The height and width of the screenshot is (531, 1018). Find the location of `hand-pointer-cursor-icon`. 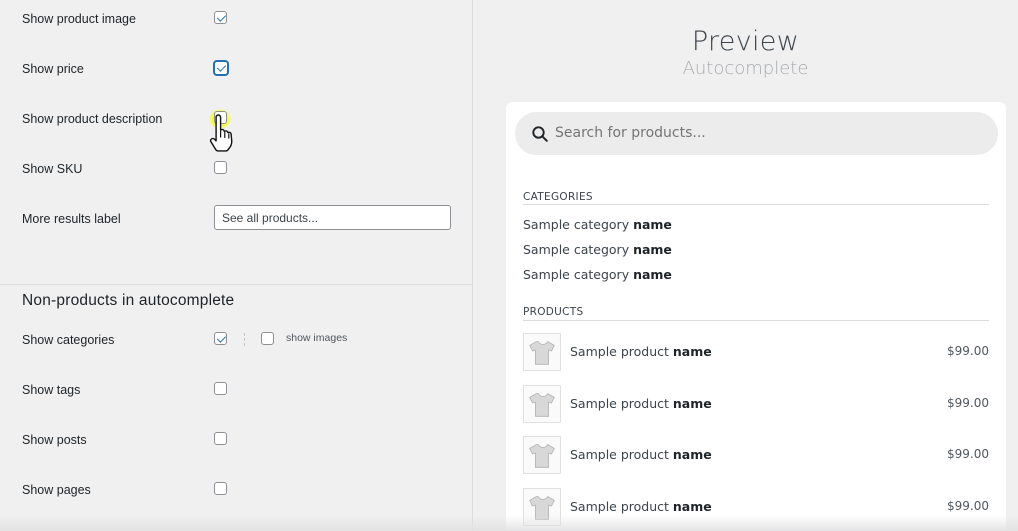

hand-pointer-cursor-icon is located at coordinates (221, 133).